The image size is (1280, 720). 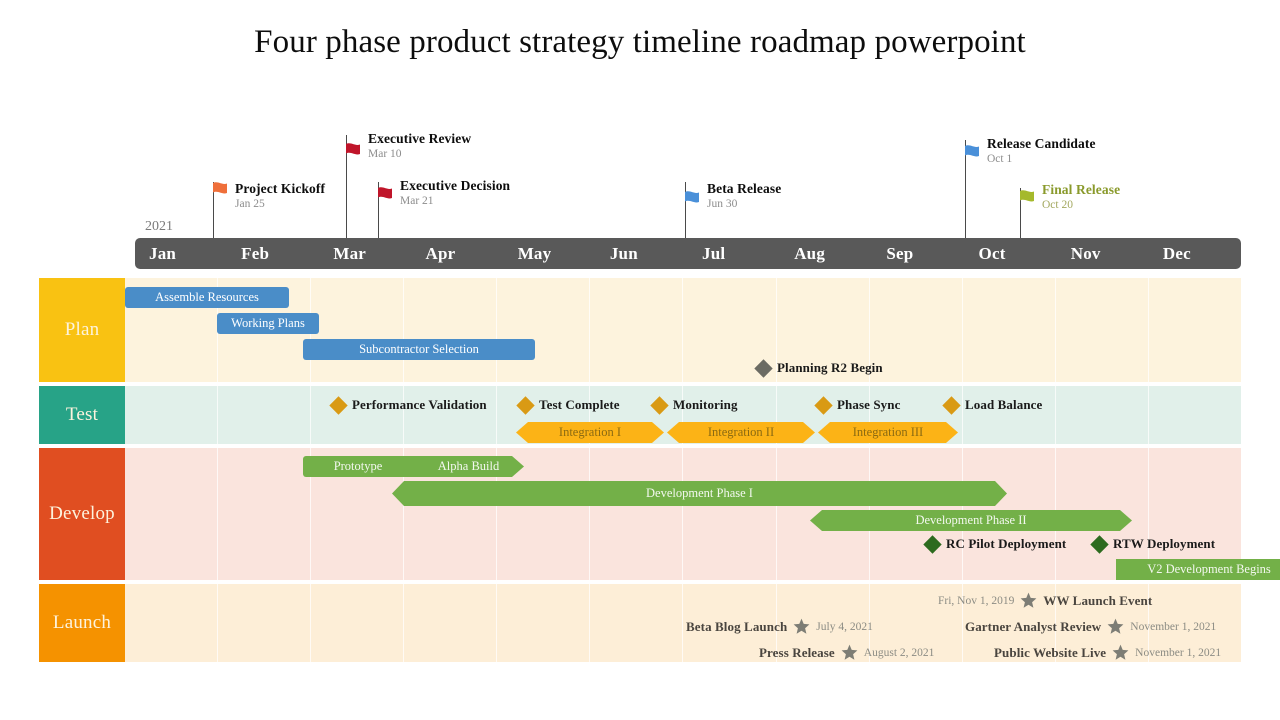 I want to click on flag-milestone-name: Beta Release, so click(x=744, y=188).